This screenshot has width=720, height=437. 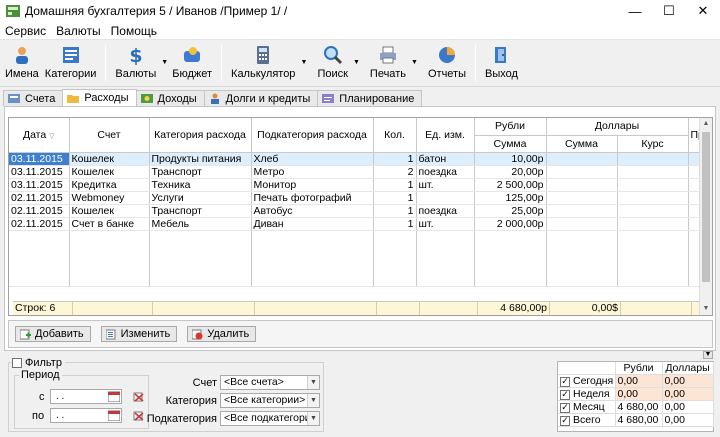 What do you see at coordinates (52, 136) in the screenshot?
I see `sort-arrow-icon: ▽` at bounding box center [52, 136].